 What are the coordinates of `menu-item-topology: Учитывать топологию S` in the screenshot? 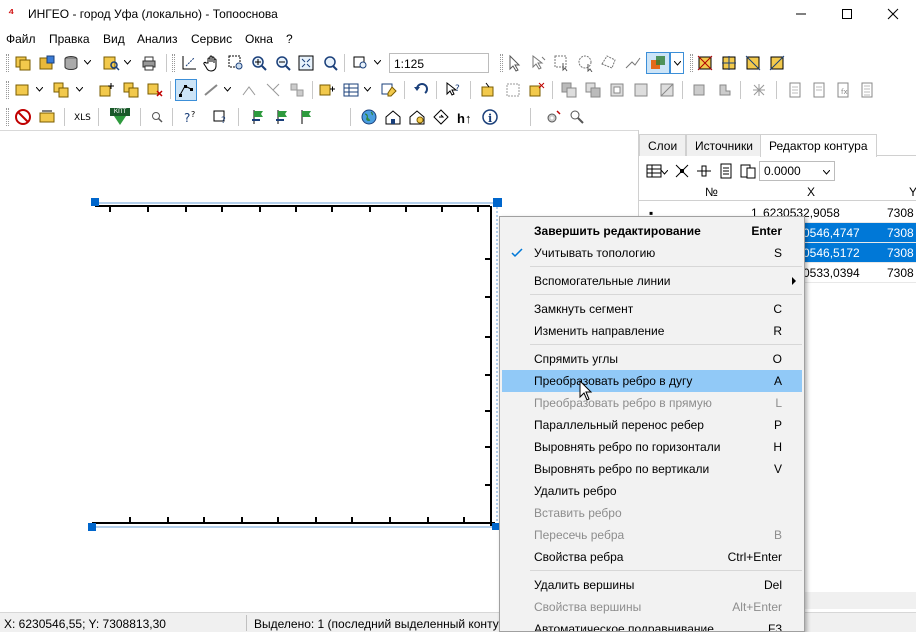 It's located at (652, 253).